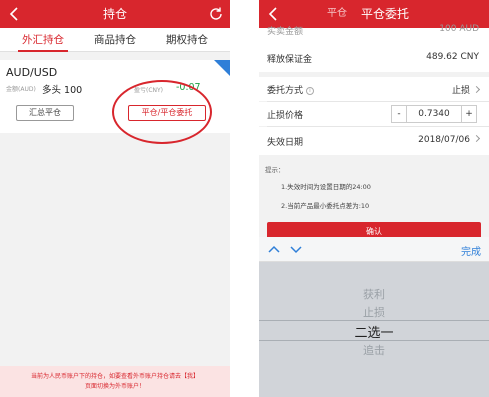 This screenshot has height=397, width=489. Describe the element at coordinates (374, 114) in the screenshot. I see `stop-price-row: 止损价格 - 0.7340 +` at that location.